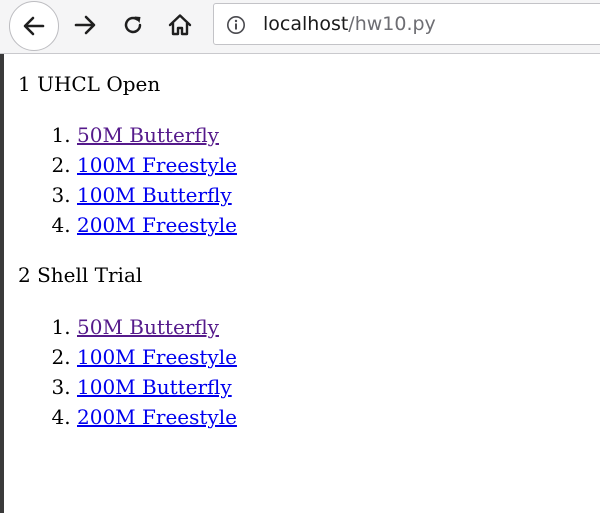  I want to click on url-text: localhost/hw10.py, so click(349, 24).